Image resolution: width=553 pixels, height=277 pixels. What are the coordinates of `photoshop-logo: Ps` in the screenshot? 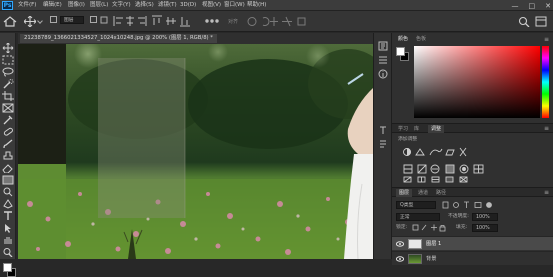 It's located at (7, 5).